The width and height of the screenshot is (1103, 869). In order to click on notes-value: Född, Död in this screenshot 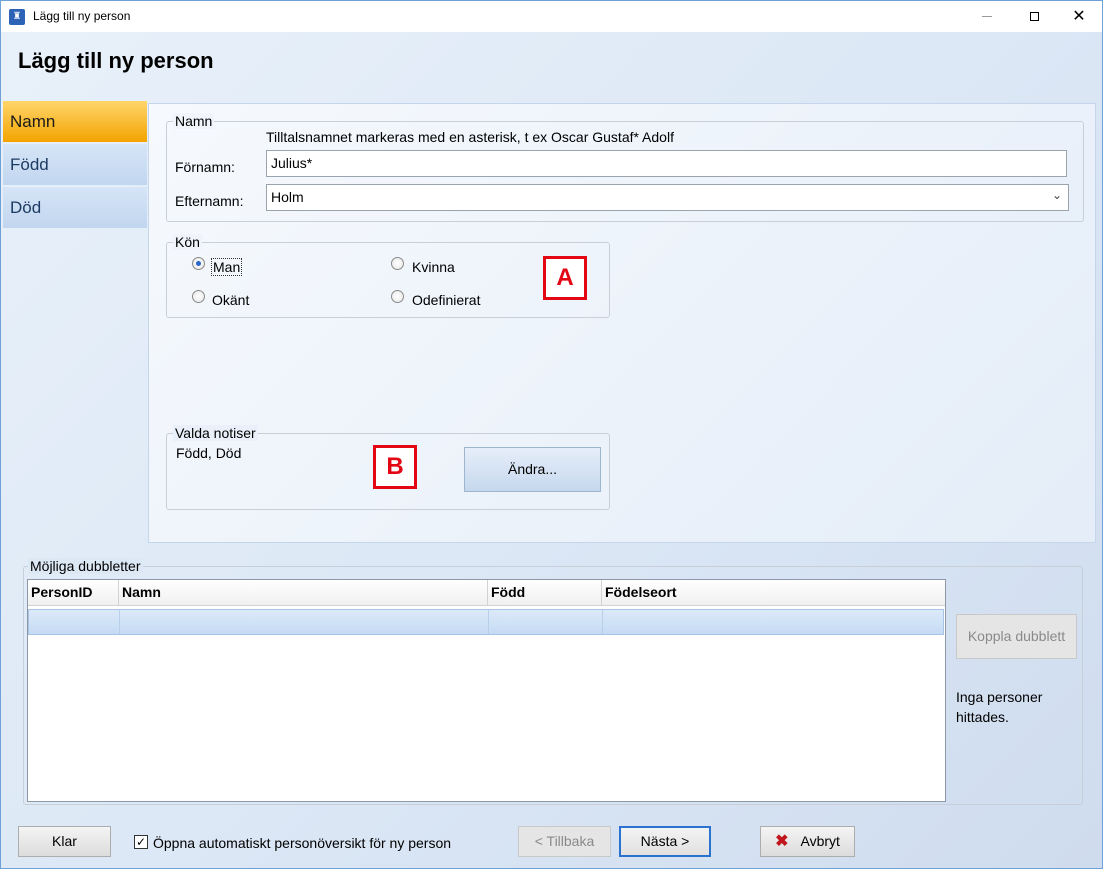, I will do `click(209, 453)`.